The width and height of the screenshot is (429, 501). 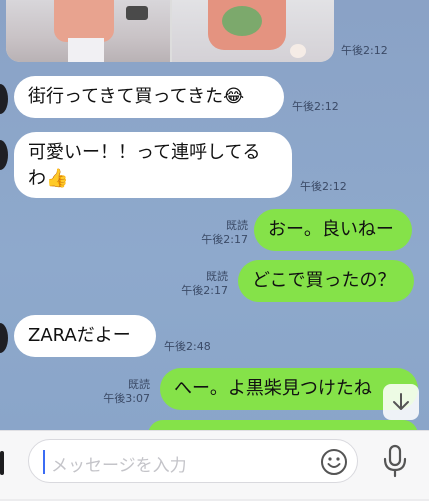 What do you see at coordinates (126, 398) in the screenshot?
I see `message-time: 午後3:07` at bounding box center [126, 398].